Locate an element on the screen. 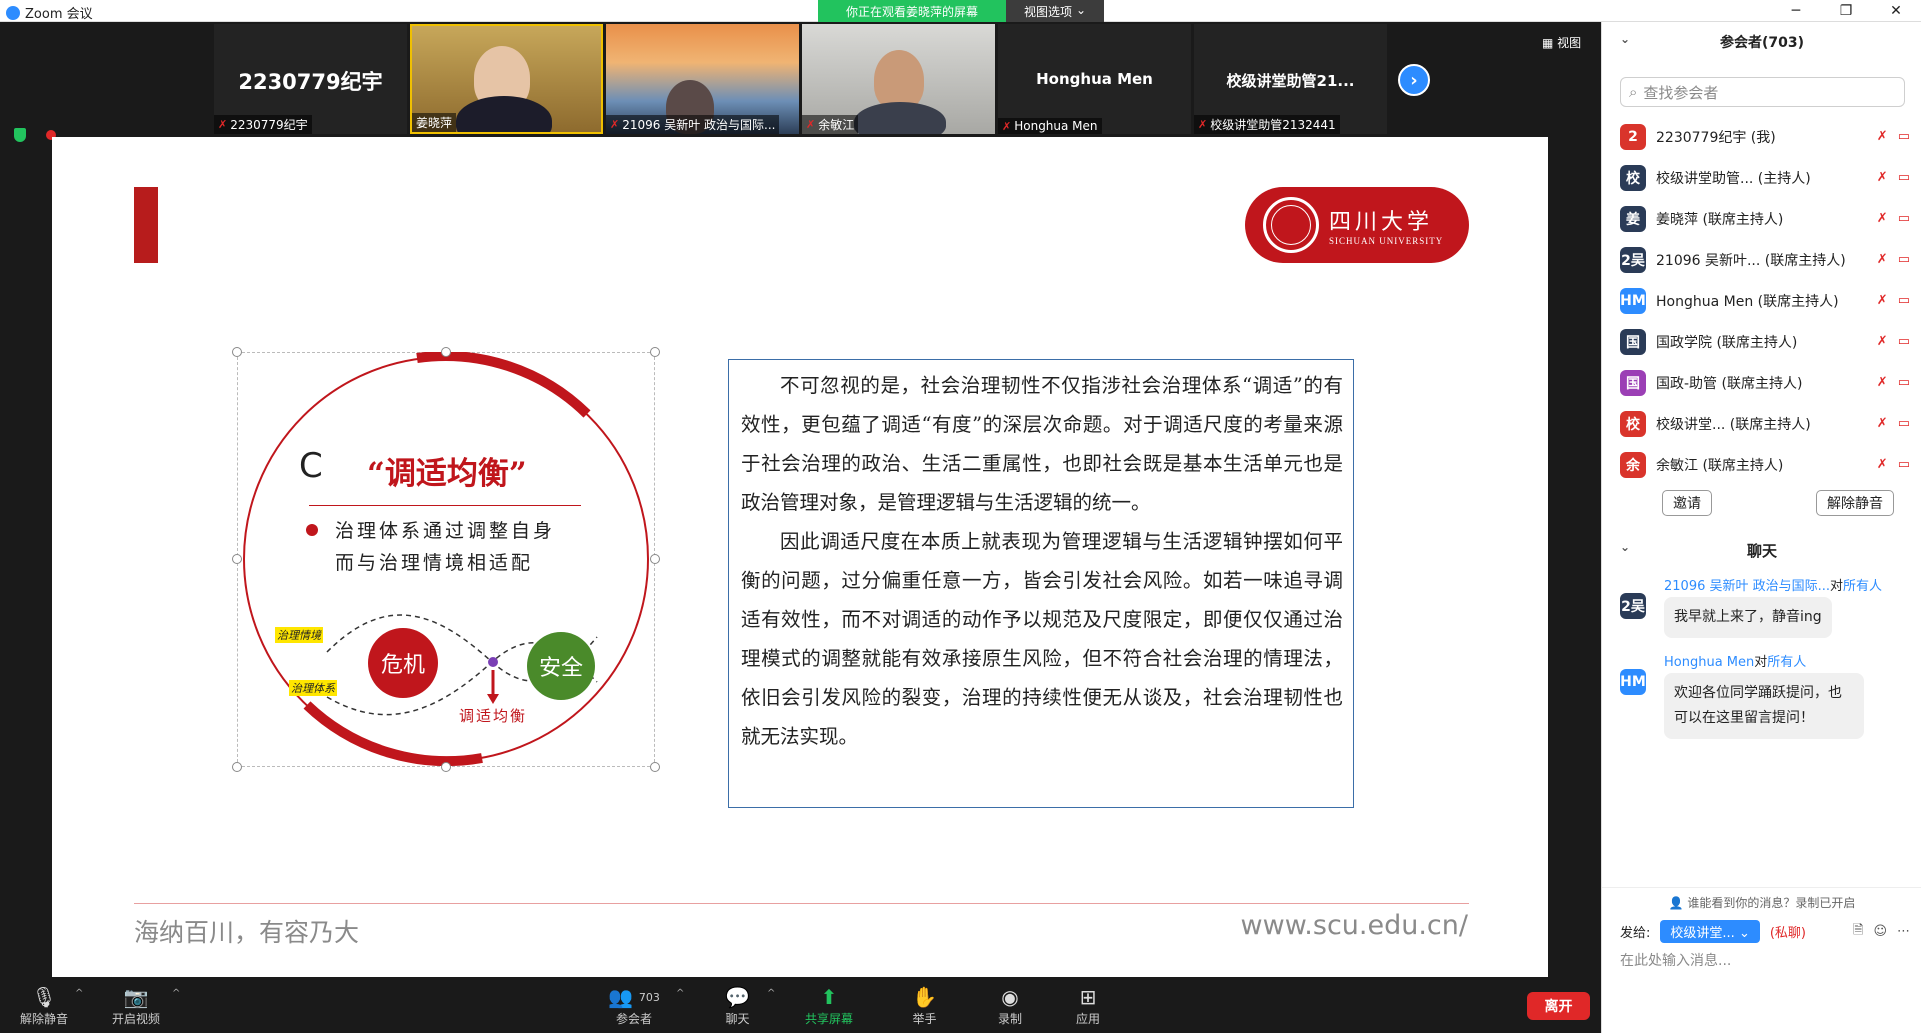 The image size is (1921, 1033). footer-rule is located at coordinates (801, 903).